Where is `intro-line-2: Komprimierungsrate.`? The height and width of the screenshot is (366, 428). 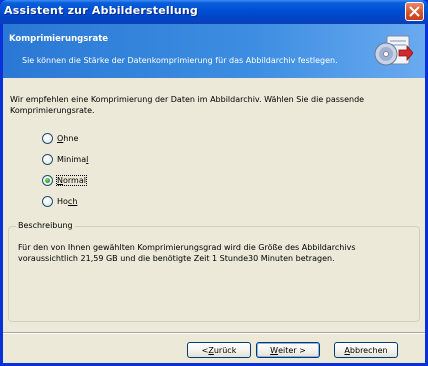
intro-line-2: Komprimierungsrate. is located at coordinates (52, 110).